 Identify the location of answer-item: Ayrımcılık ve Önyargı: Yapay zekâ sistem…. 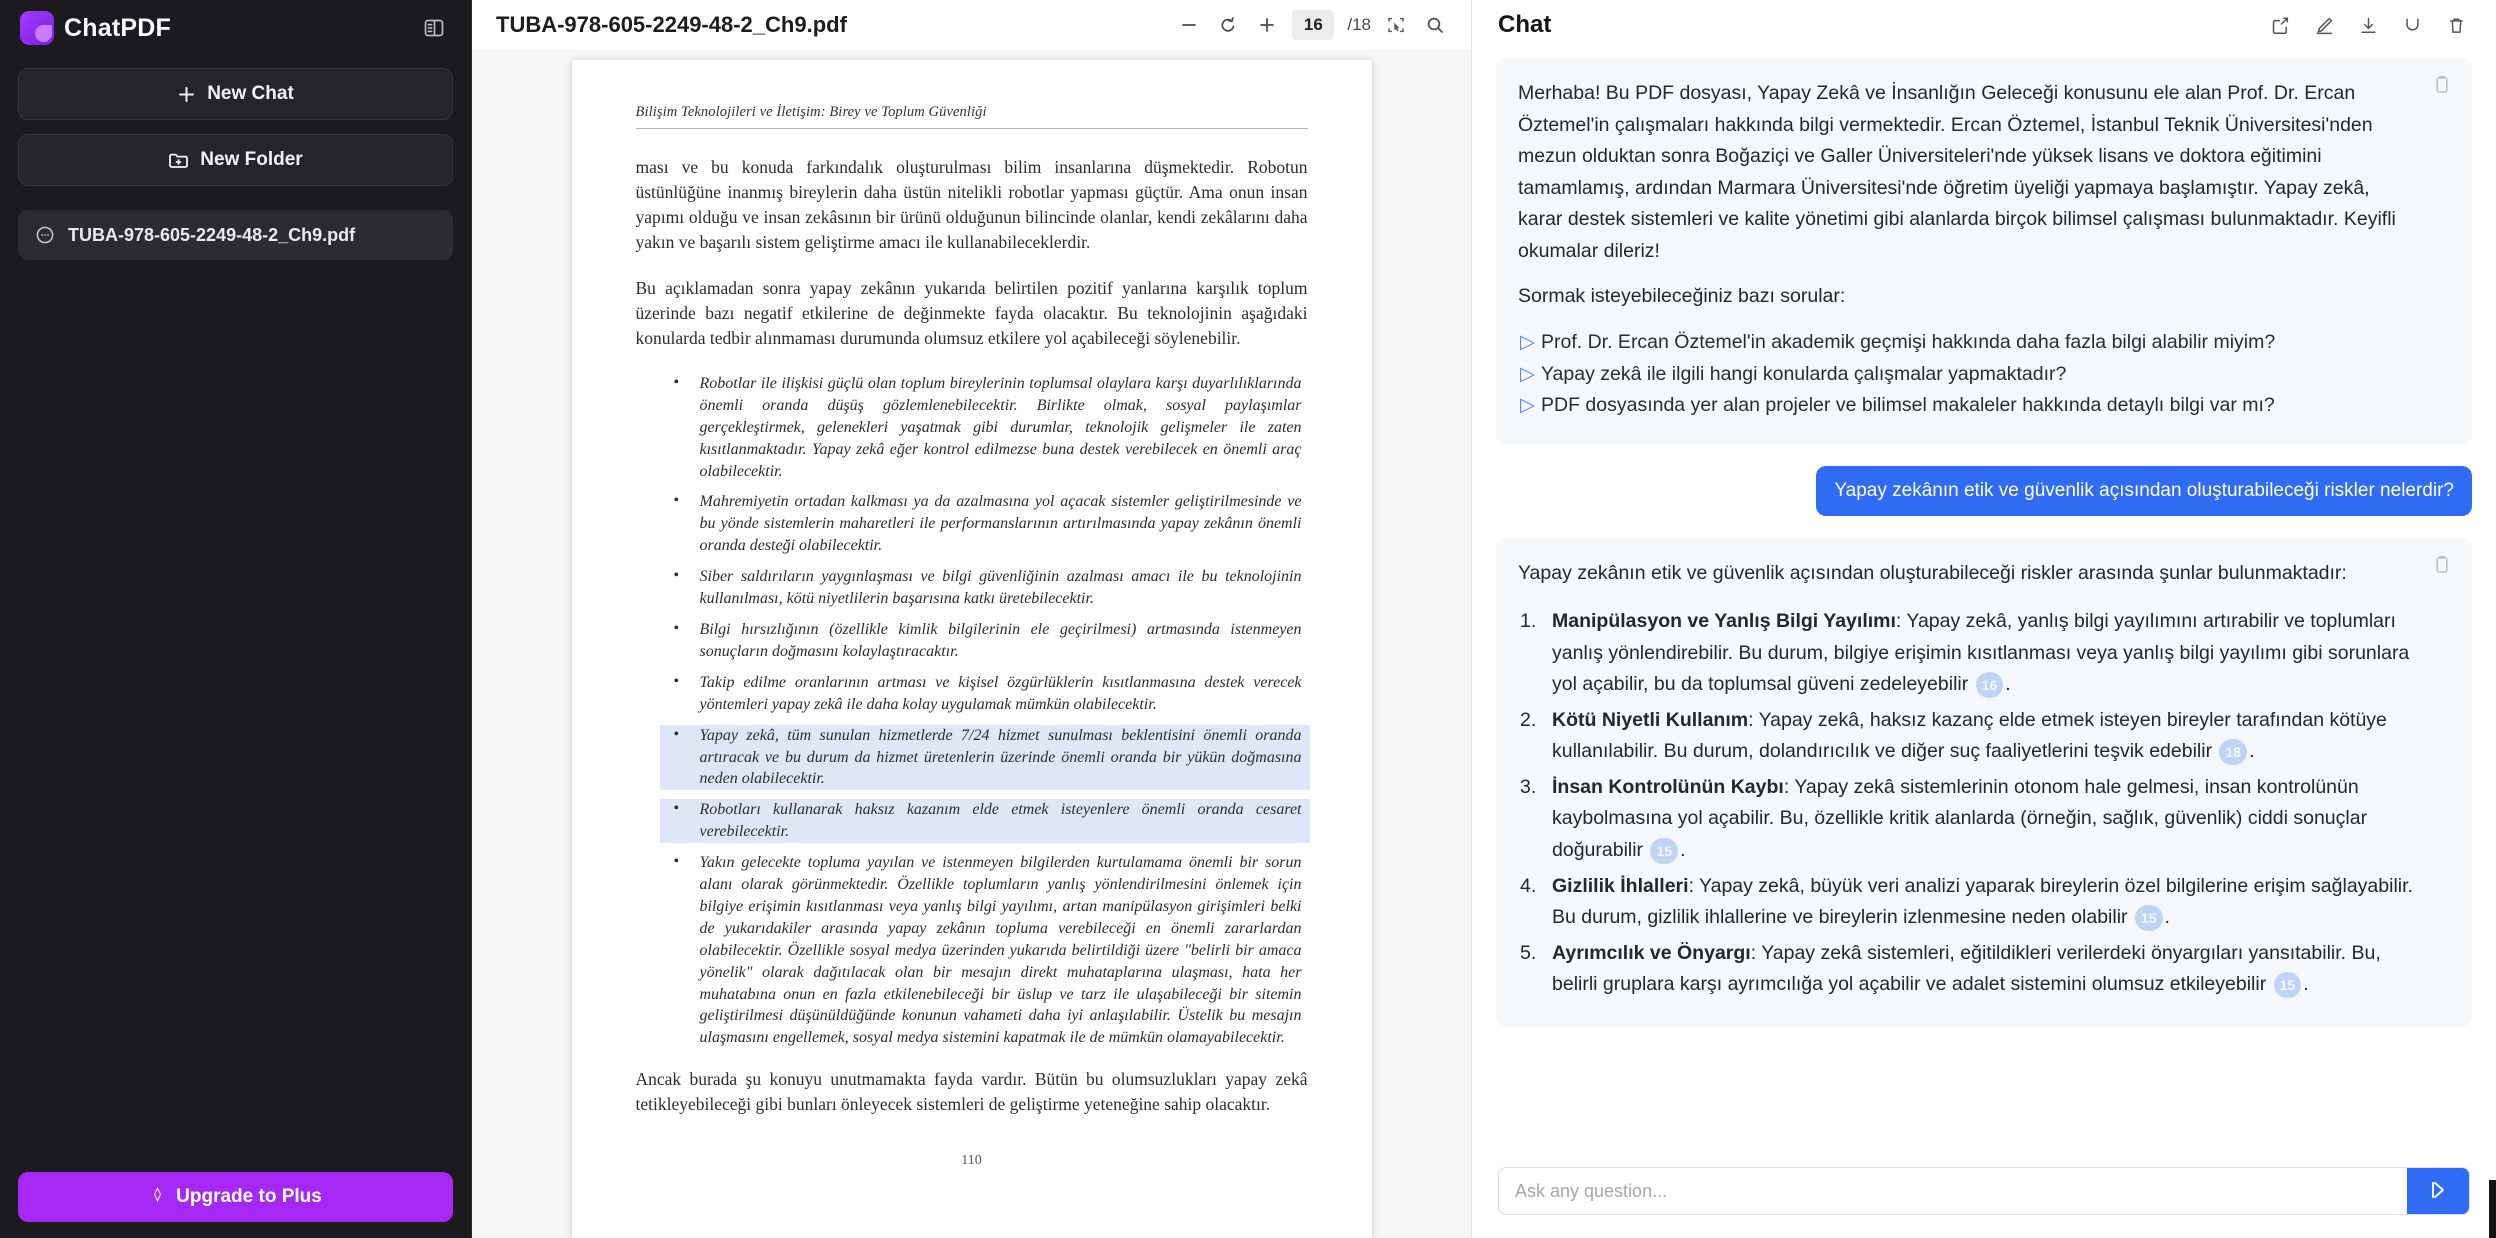
(1966, 969).